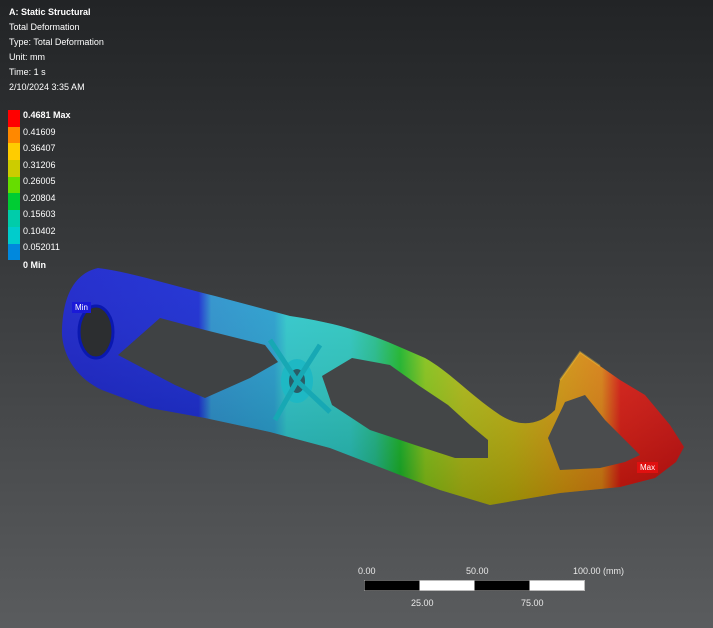  I want to click on max-probe-tag: Max, so click(648, 467).